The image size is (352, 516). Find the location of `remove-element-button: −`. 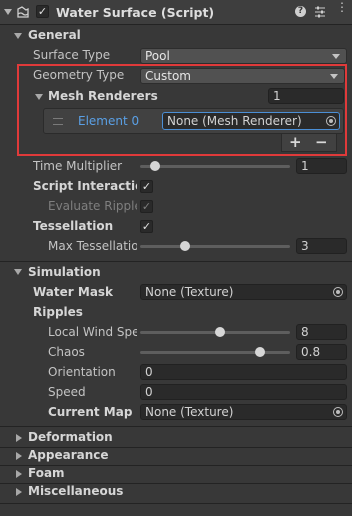

remove-element-button: − is located at coordinates (321, 142).